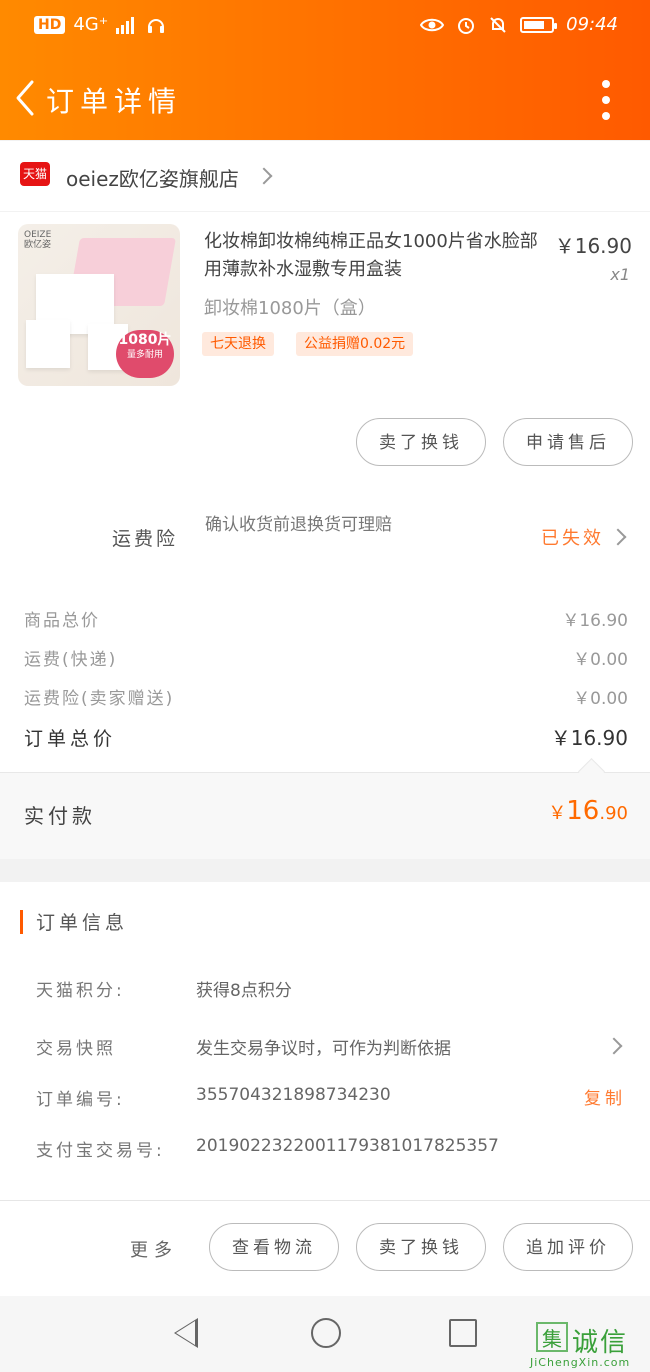 The width and height of the screenshot is (650, 1372). I want to click on image-pad, so click(48, 344).